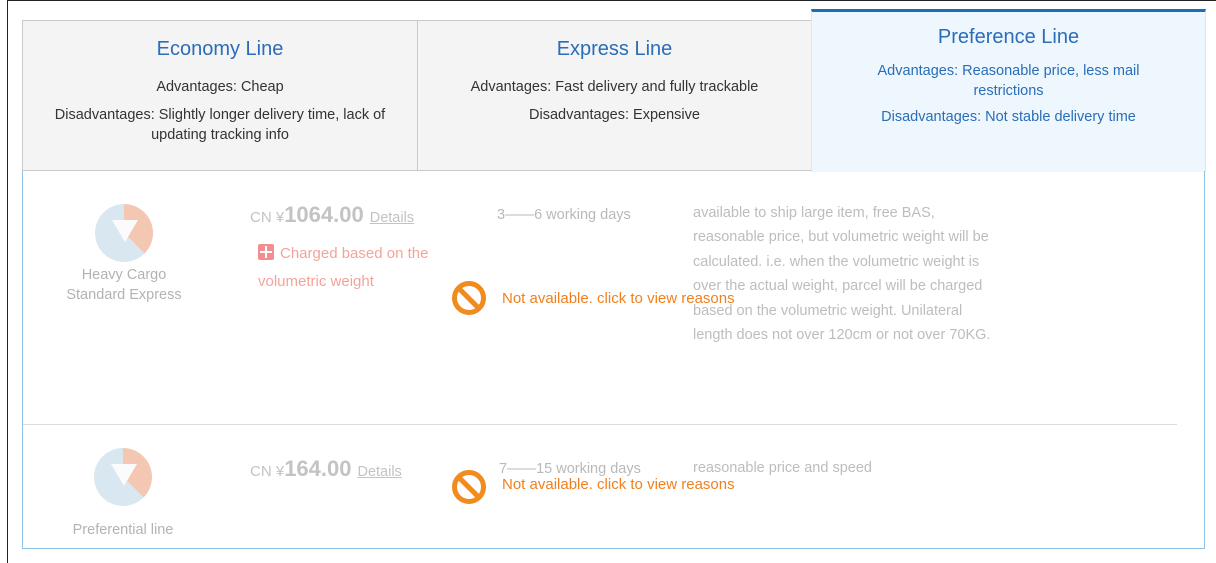  I want to click on charge-note-line1: Charged based on the, so click(354, 253).